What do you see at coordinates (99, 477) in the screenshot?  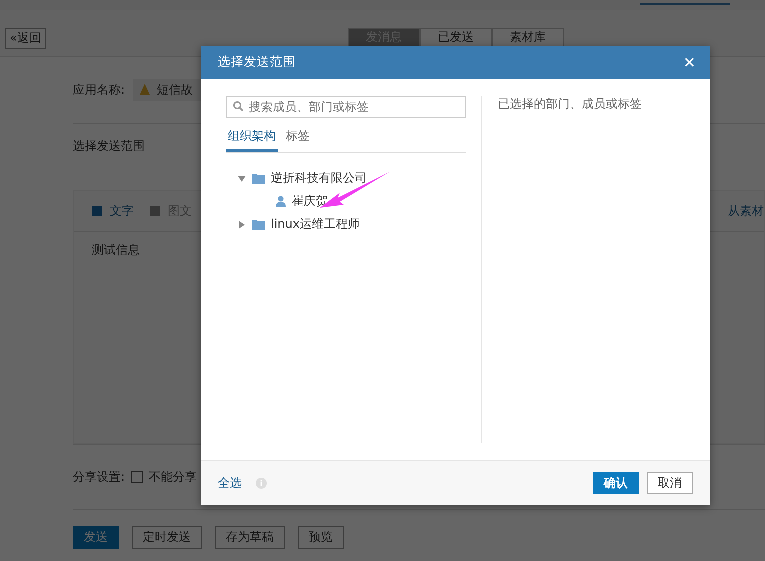 I see `share-label: 分享设置:` at bounding box center [99, 477].